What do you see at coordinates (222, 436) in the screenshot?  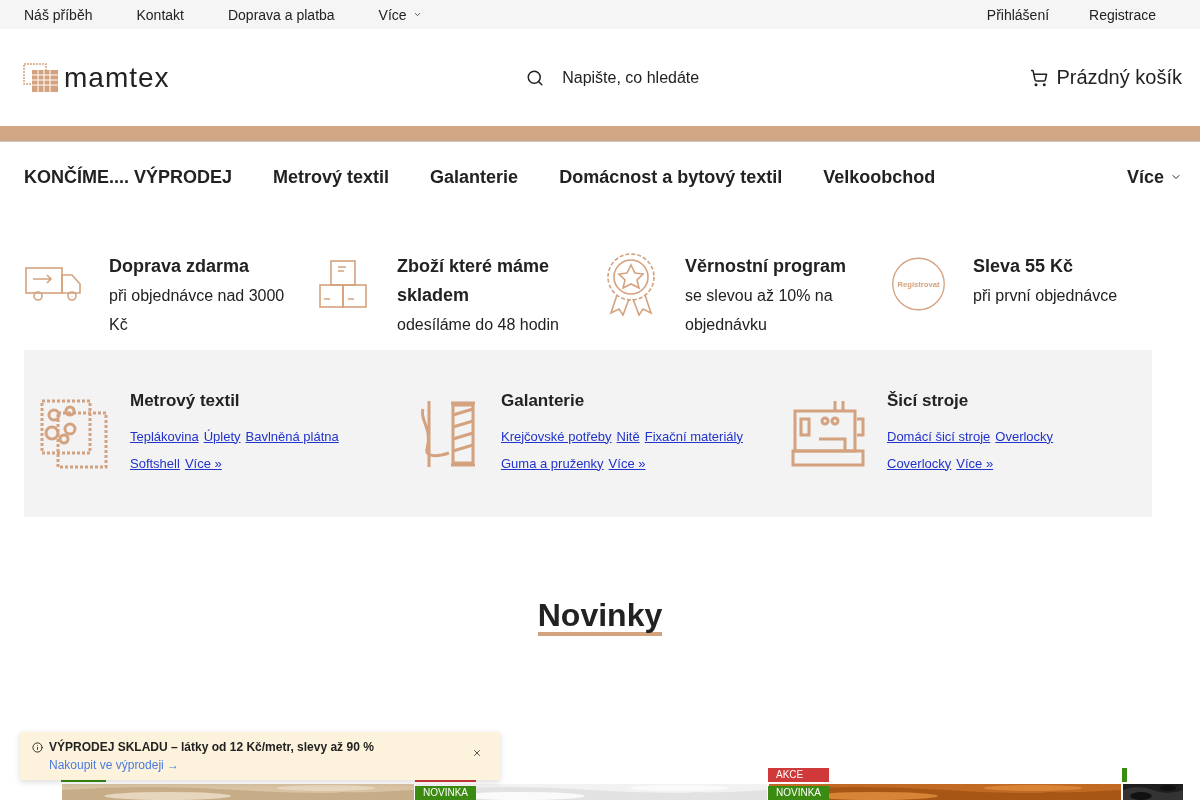 I see `category-link: Úplety` at bounding box center [222, 436].